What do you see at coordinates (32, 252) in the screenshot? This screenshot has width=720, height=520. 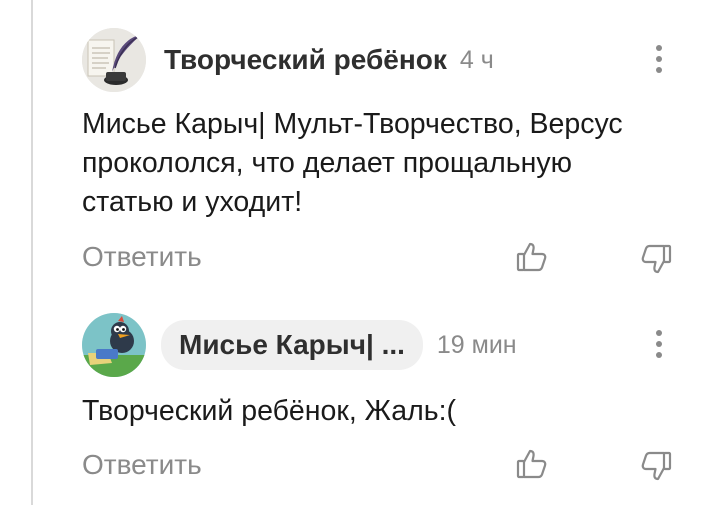 I see `thread-line` at bounding box center [32, 252].